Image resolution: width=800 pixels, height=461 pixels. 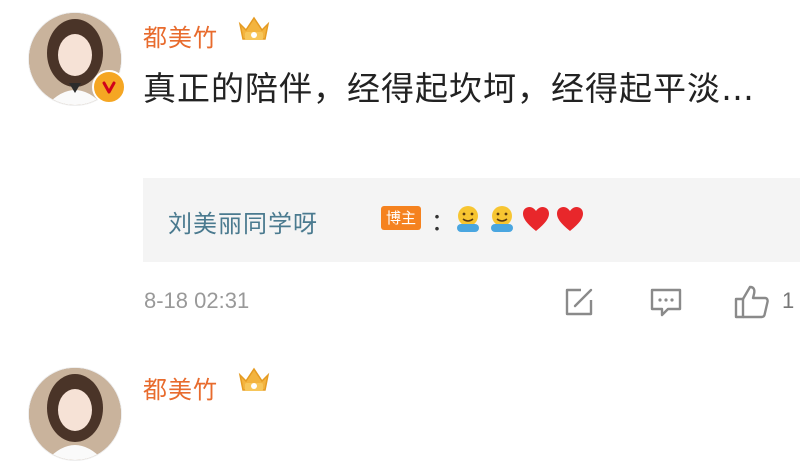 What do you see at coordinates (519, 219) in the screenshot?
I see `reply-emojis` at bounding box center [519, 219].